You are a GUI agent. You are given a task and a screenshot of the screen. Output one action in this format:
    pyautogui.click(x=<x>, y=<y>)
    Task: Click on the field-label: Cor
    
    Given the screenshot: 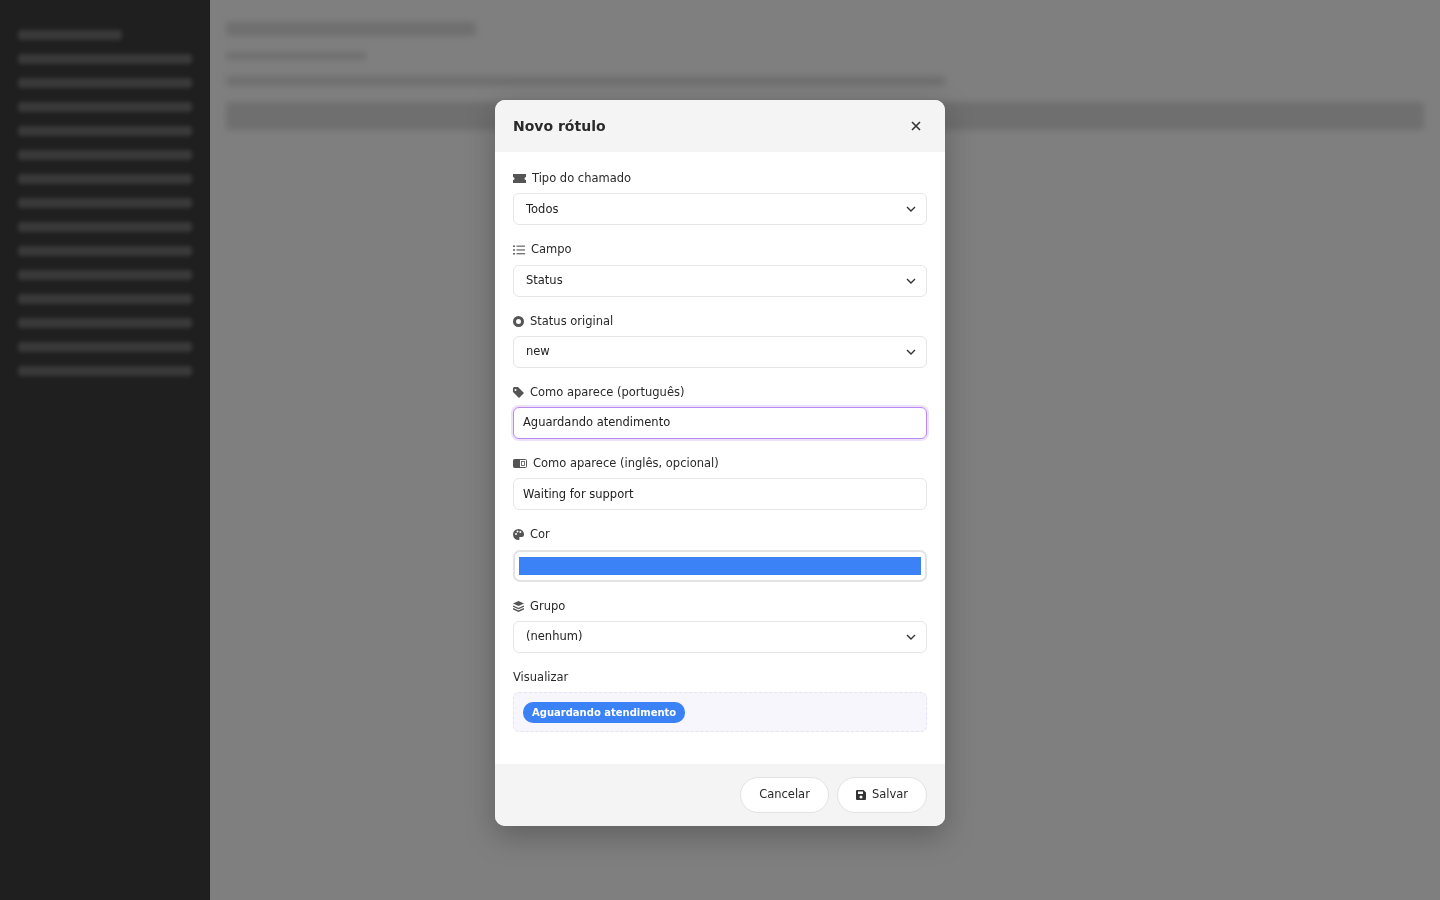 What is the action you would take?
    pyautogui.click(x=540, y=535)
    